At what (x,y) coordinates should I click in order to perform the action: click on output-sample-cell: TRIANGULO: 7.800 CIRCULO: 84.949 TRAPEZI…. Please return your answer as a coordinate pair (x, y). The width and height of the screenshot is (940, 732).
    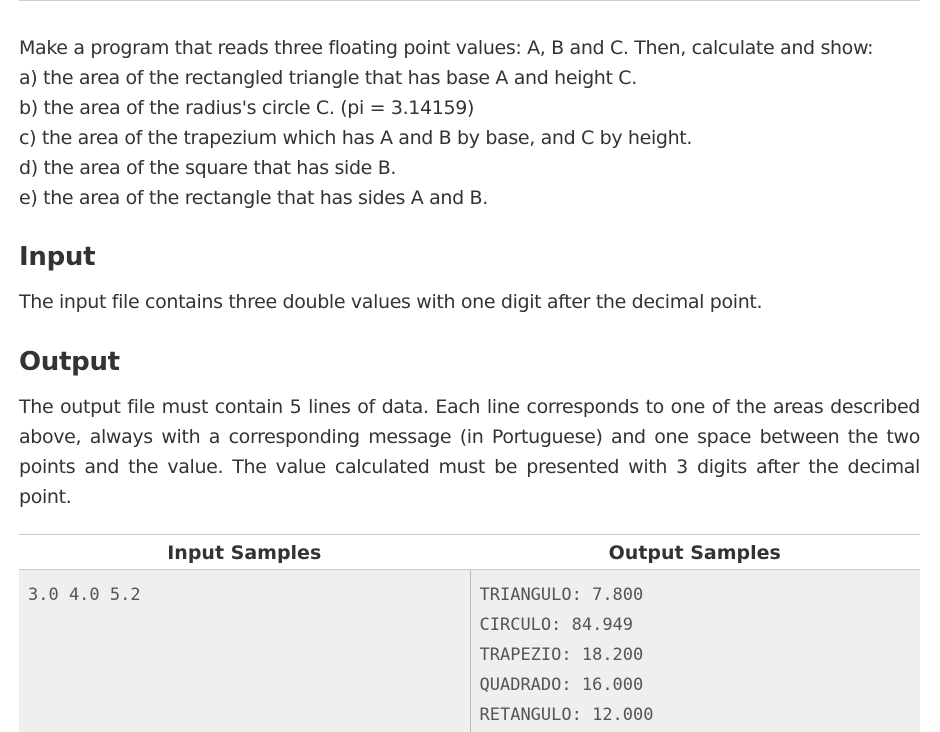
    Looking at the image, I should click on (694, 651).